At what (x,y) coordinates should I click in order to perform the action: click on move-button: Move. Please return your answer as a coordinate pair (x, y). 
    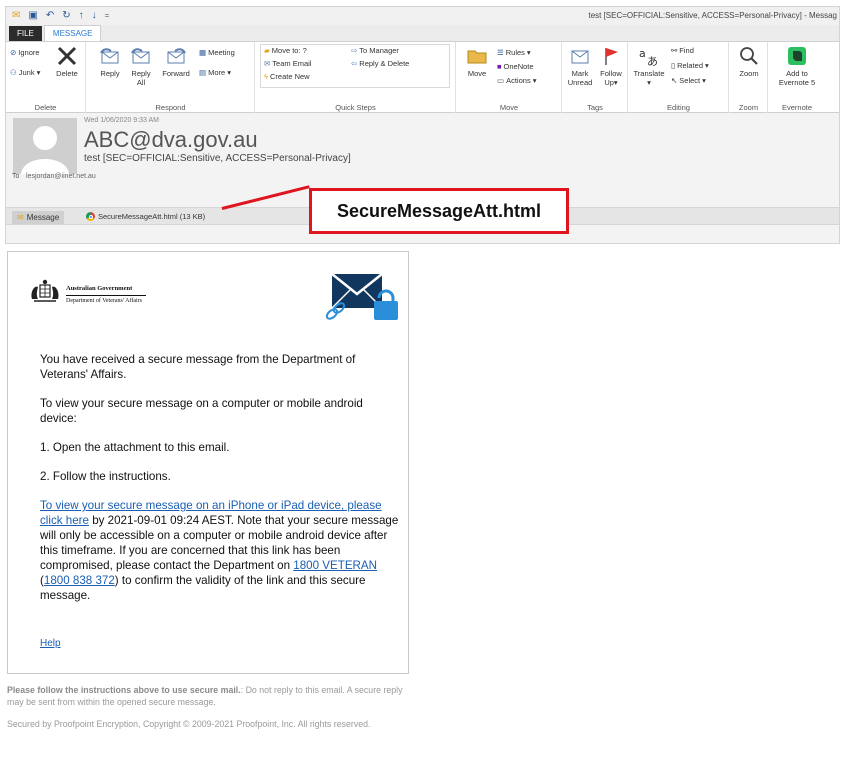
    Looking at the image, I should click on (477, 61).